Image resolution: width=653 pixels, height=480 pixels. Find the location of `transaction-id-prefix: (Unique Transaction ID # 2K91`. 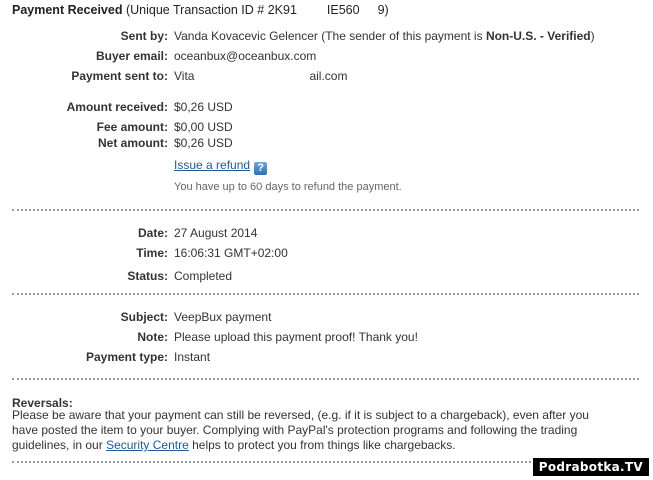

transaction-id-prefix: (Unique Transaction ID # 2K91 is located at coordinates (211, 10).